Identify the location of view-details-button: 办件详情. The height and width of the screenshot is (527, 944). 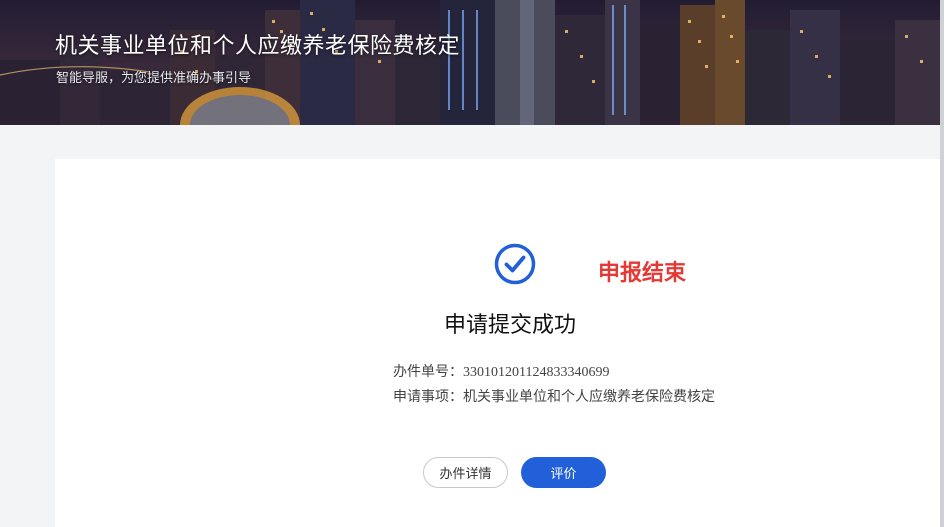
(465, 472).